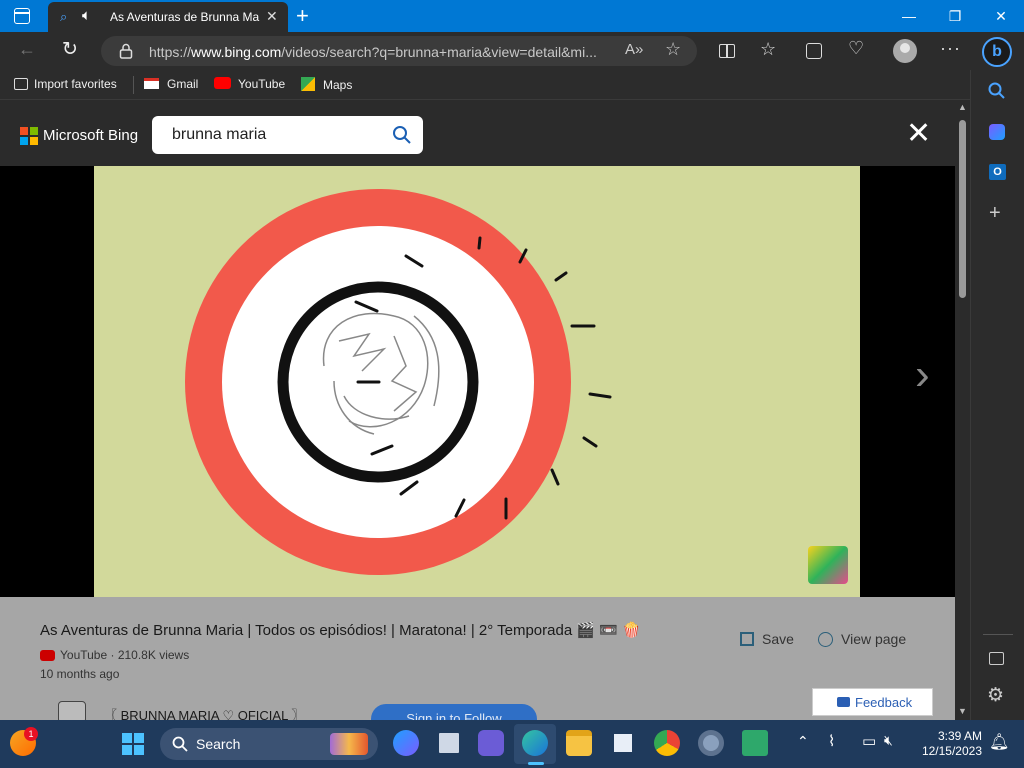 This screenshot has height=768, width=1024. I want to click on channel-name: 〖 BRUNNA MARIA ♡ OFICIAL 〗, so click(204, 712).